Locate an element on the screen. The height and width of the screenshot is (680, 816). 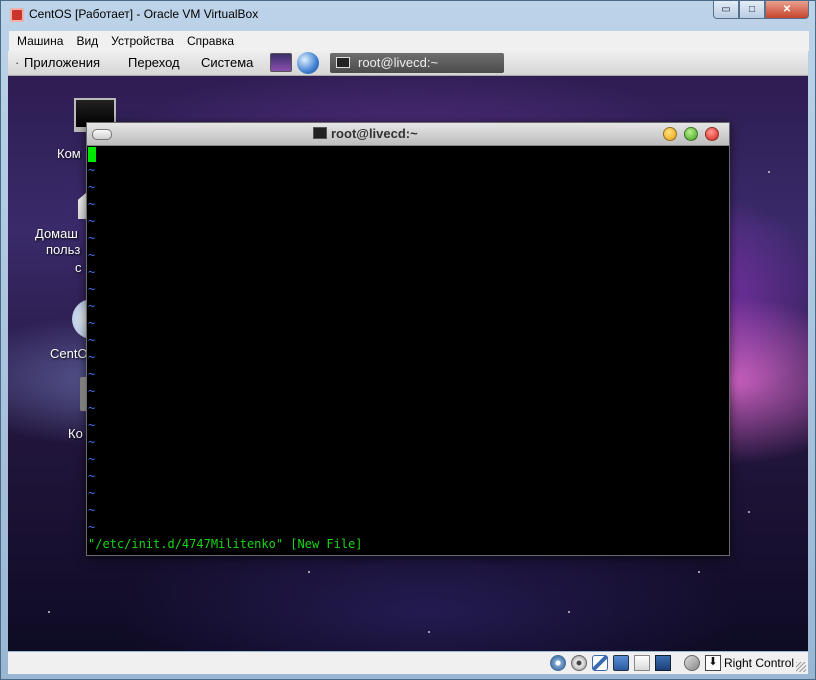
vbox-menubar: Машина Вид Устройства Справка is located at coordinates (409, 41).